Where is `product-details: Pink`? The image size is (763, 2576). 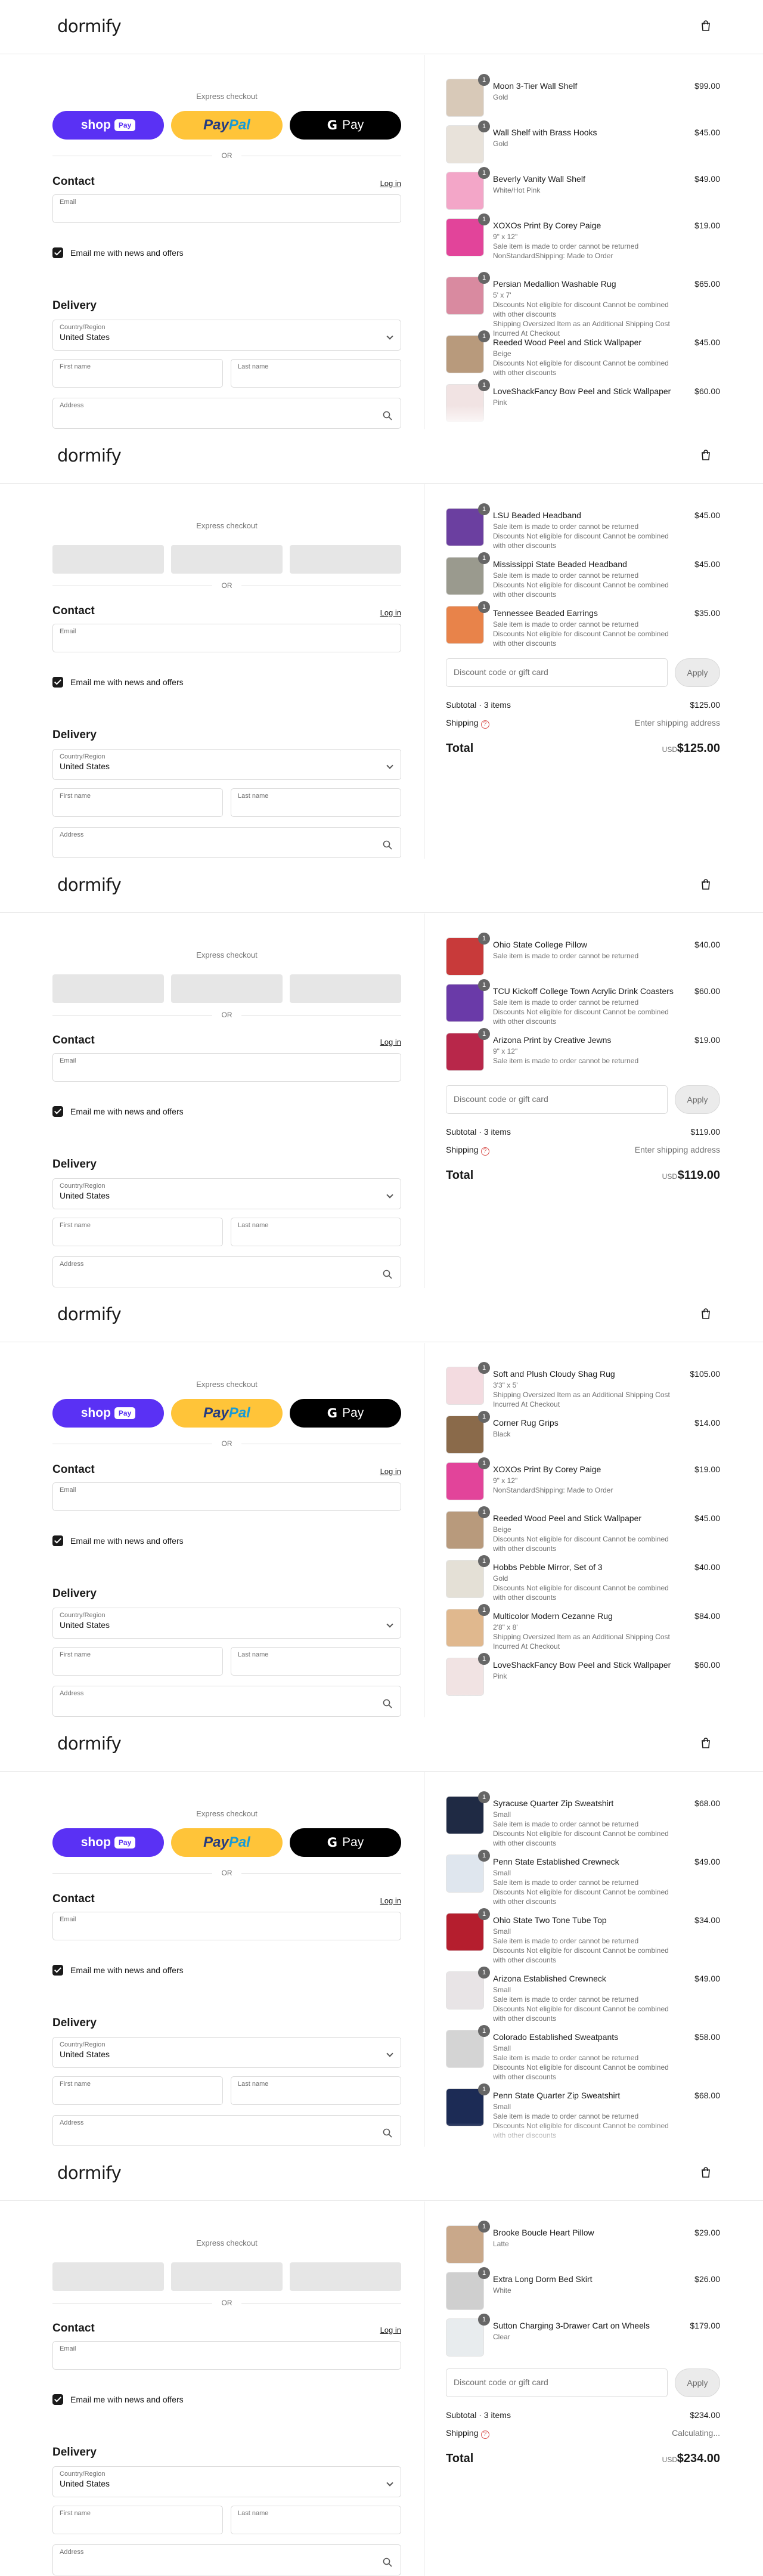 product-details: Pink is located at coordinates (585, 1676).